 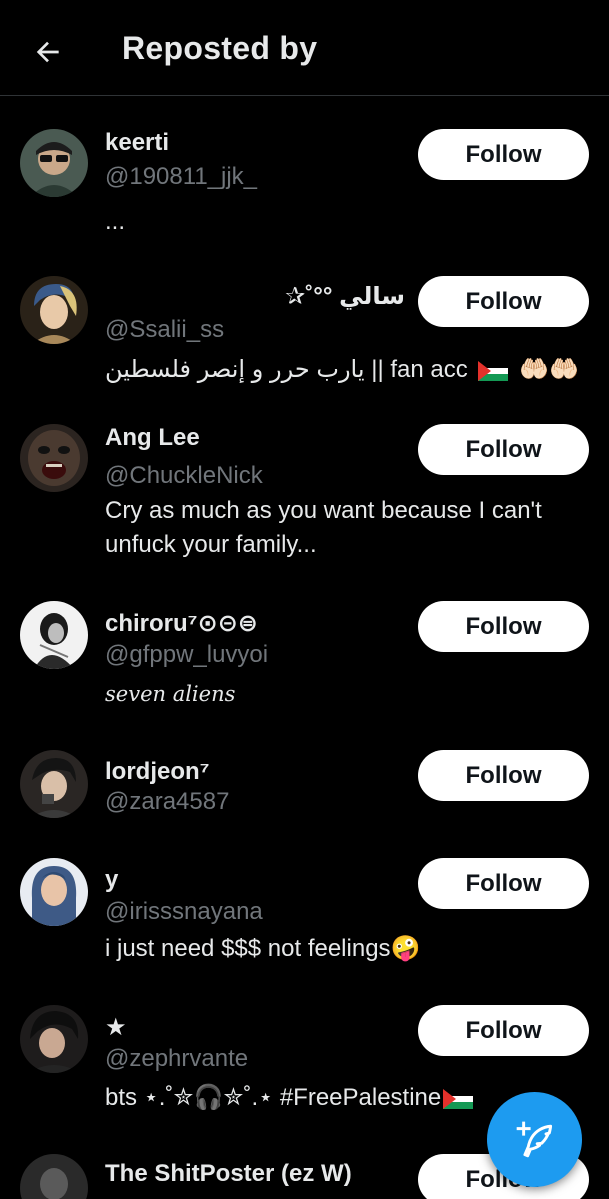 I want to click on user-bio: seven aliens, so click(x=170, y=694).